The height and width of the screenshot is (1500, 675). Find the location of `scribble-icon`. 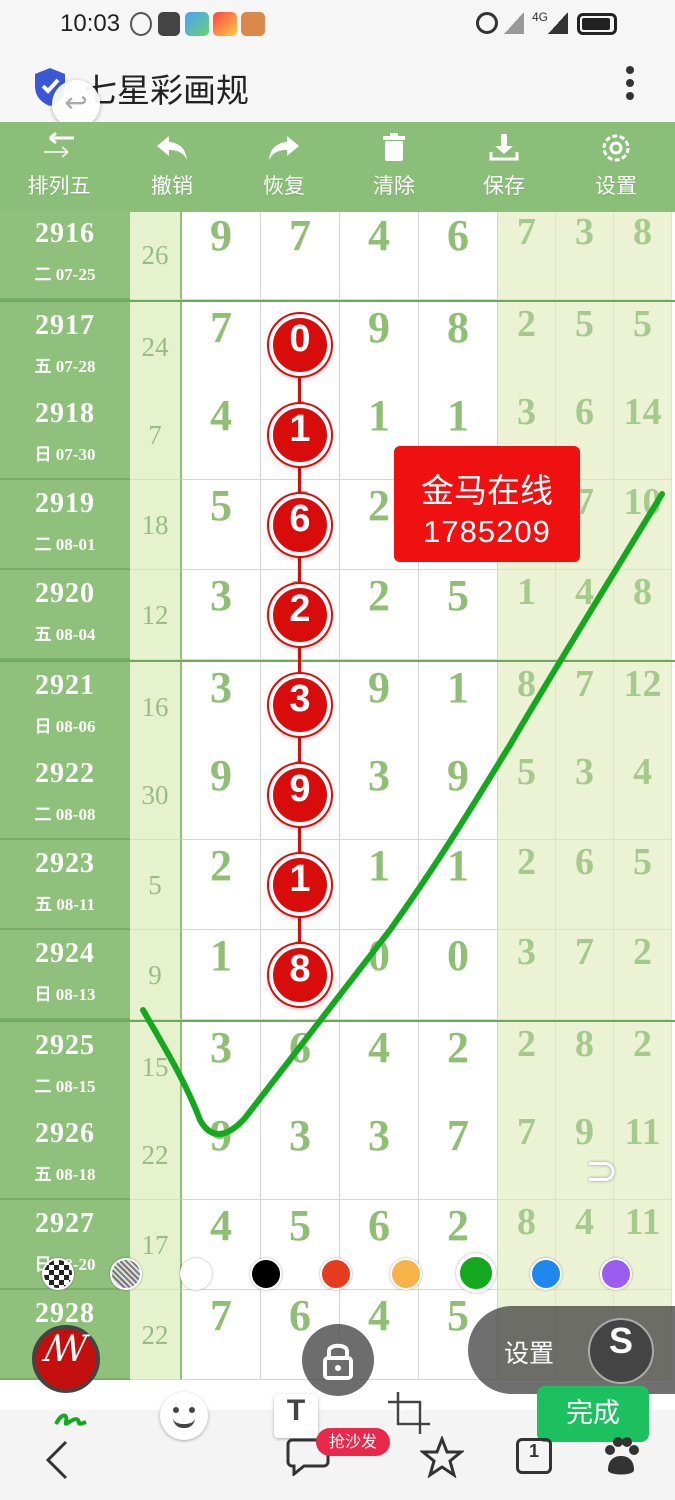

scribble-icon is located at coordinates (72, 1414).